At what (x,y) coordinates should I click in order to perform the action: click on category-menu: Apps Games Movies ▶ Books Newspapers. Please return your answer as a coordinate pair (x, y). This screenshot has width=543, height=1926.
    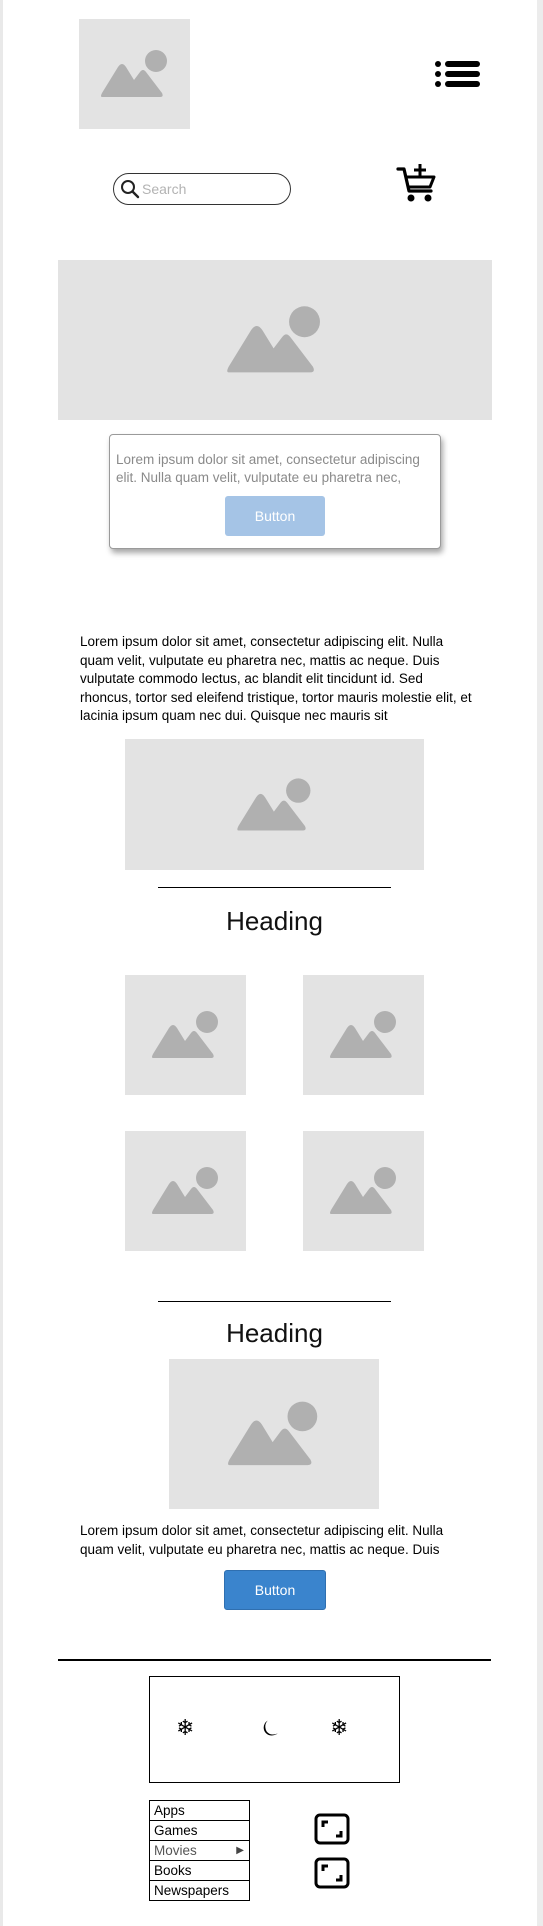
    Looking at the image, I should click on (199, 1850).